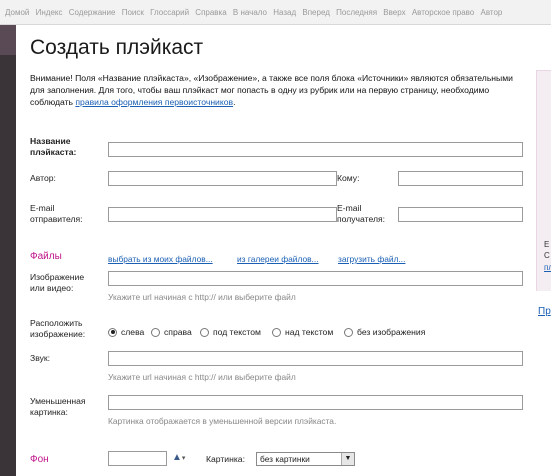 Image resolution: width=551 pixels, height=476 pixels. What do you see at coordinates (234, 102) in the screenshot?
I see `notice-end: .` at bounding box center [234, 102].